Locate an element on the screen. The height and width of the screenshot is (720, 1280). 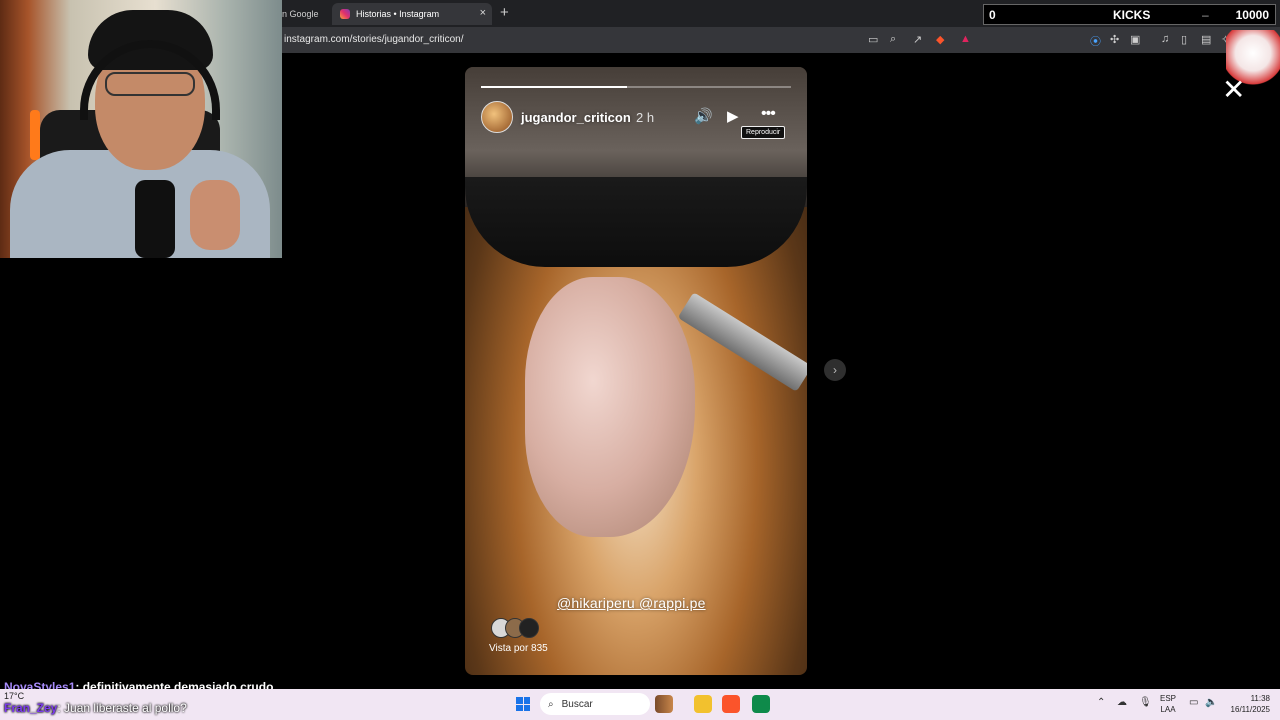
music-icon: ♫ is located at coordinates (1165, 39).